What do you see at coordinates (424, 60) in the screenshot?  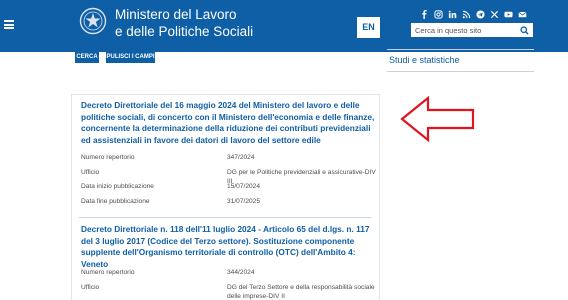 I see `sidebar-item-studi-statistiche: Studi e statistiche` at bounding box center [424, 60].